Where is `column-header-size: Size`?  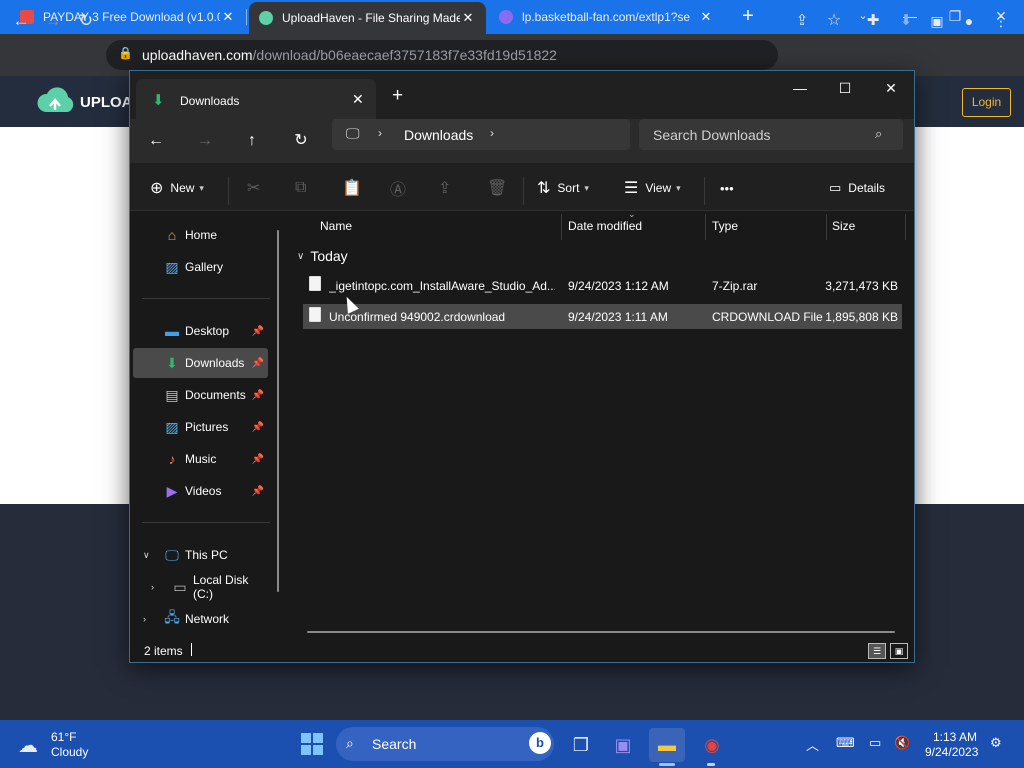 column-header-size: Size is located at coordinates (843, 226).